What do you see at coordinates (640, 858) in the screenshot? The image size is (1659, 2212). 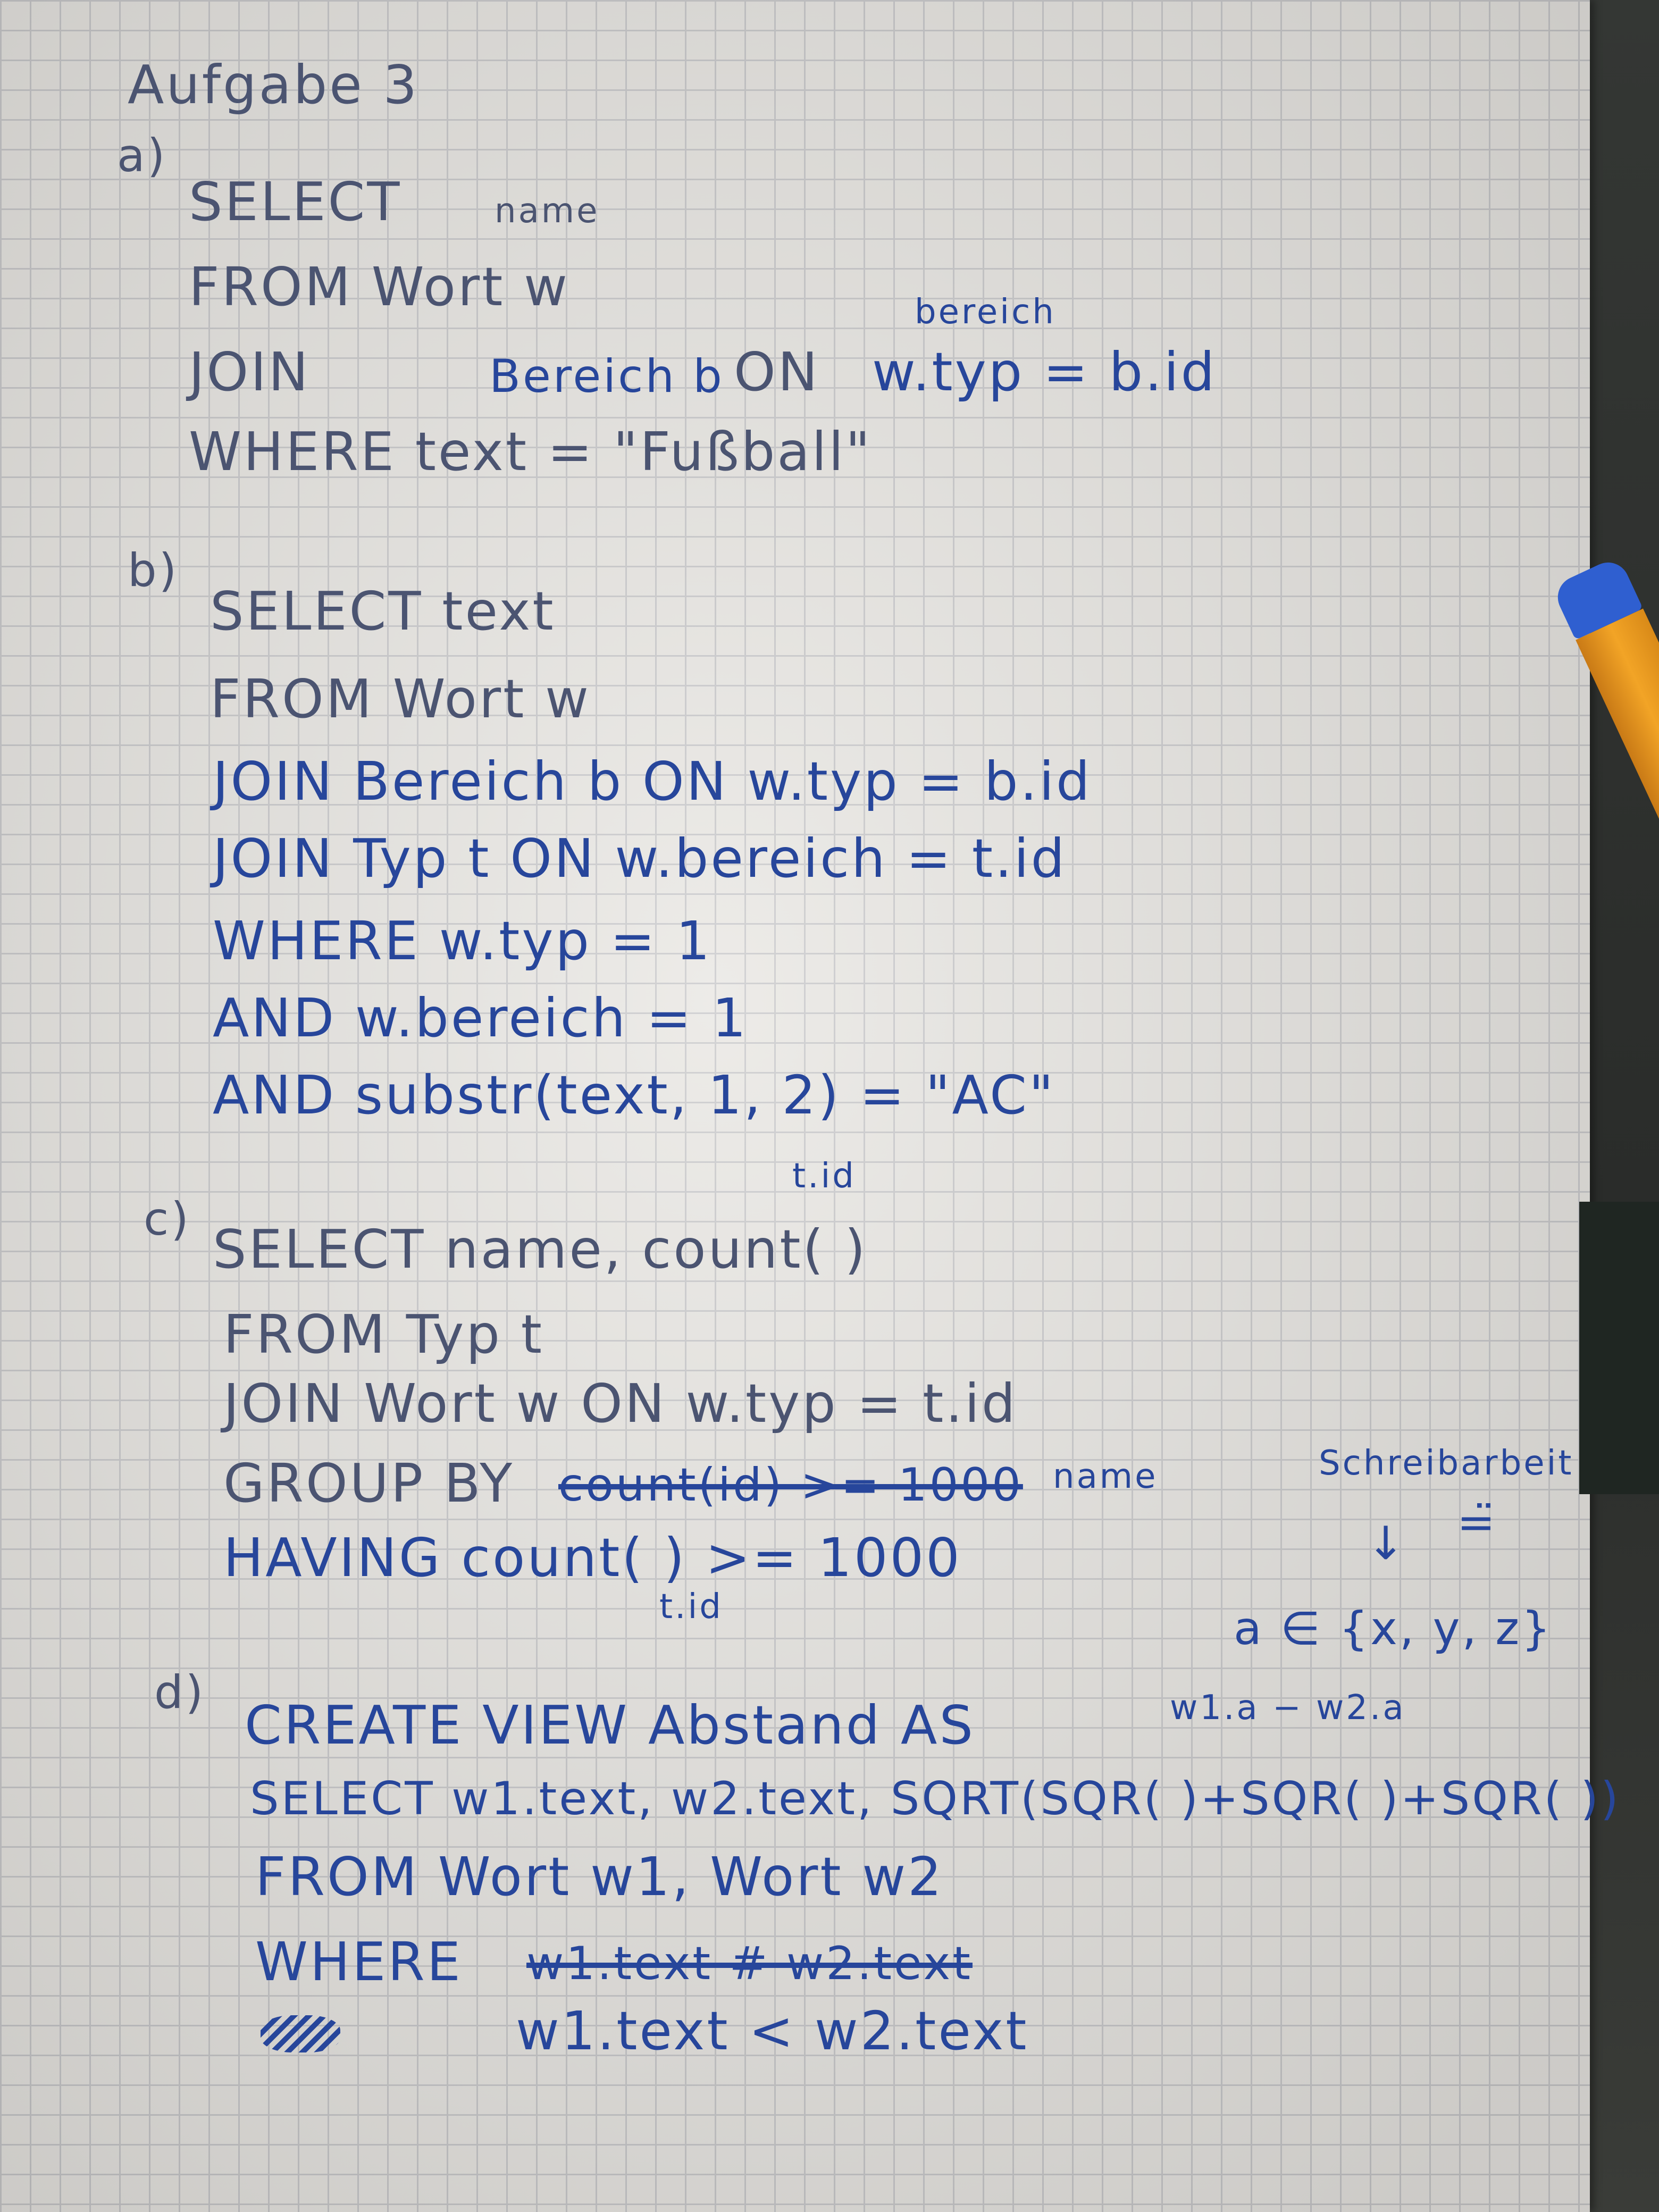 I see `b-line-4: JOIN Typ t ON w.bereich = t.id` at bounding box center [640, 858].